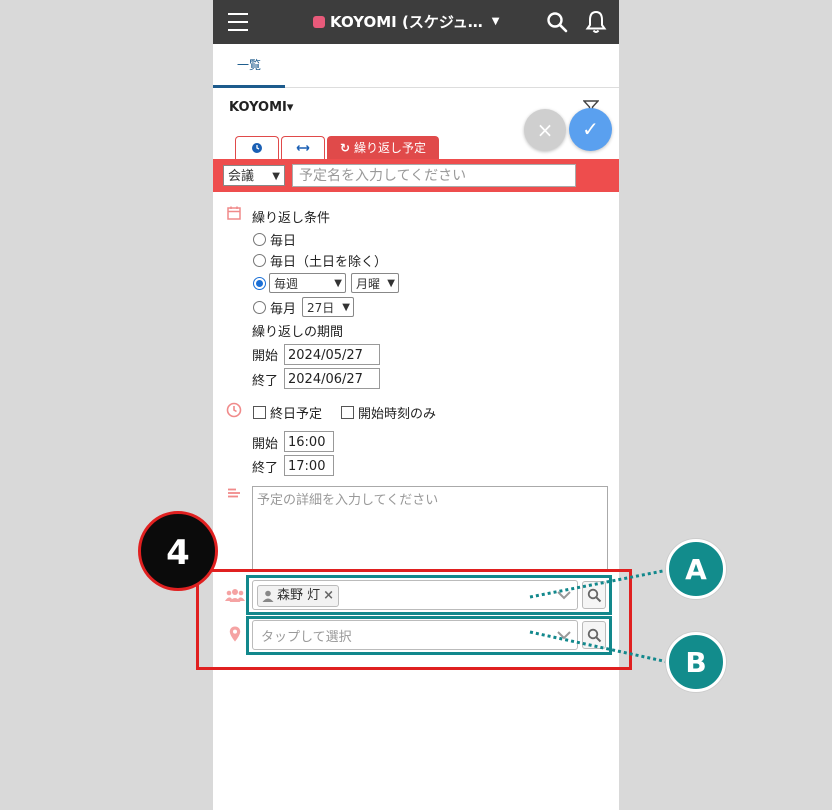 The width and height of the screenshot is (832, 810). I want to click on radio-daily, so click(259, 239).